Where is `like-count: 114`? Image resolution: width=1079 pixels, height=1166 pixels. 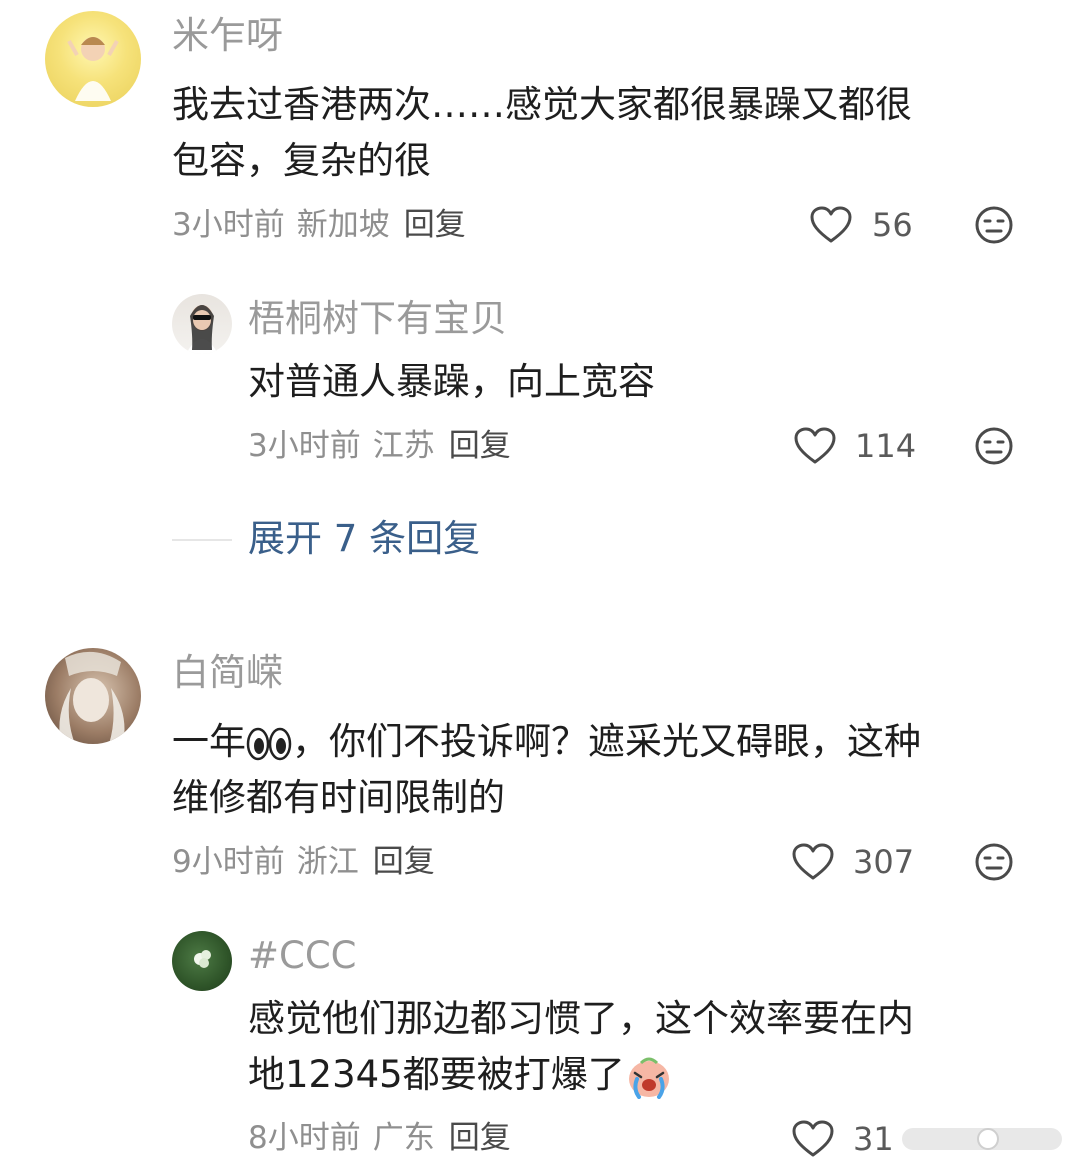
like-count: 114 is located at coordinates (886, 446).